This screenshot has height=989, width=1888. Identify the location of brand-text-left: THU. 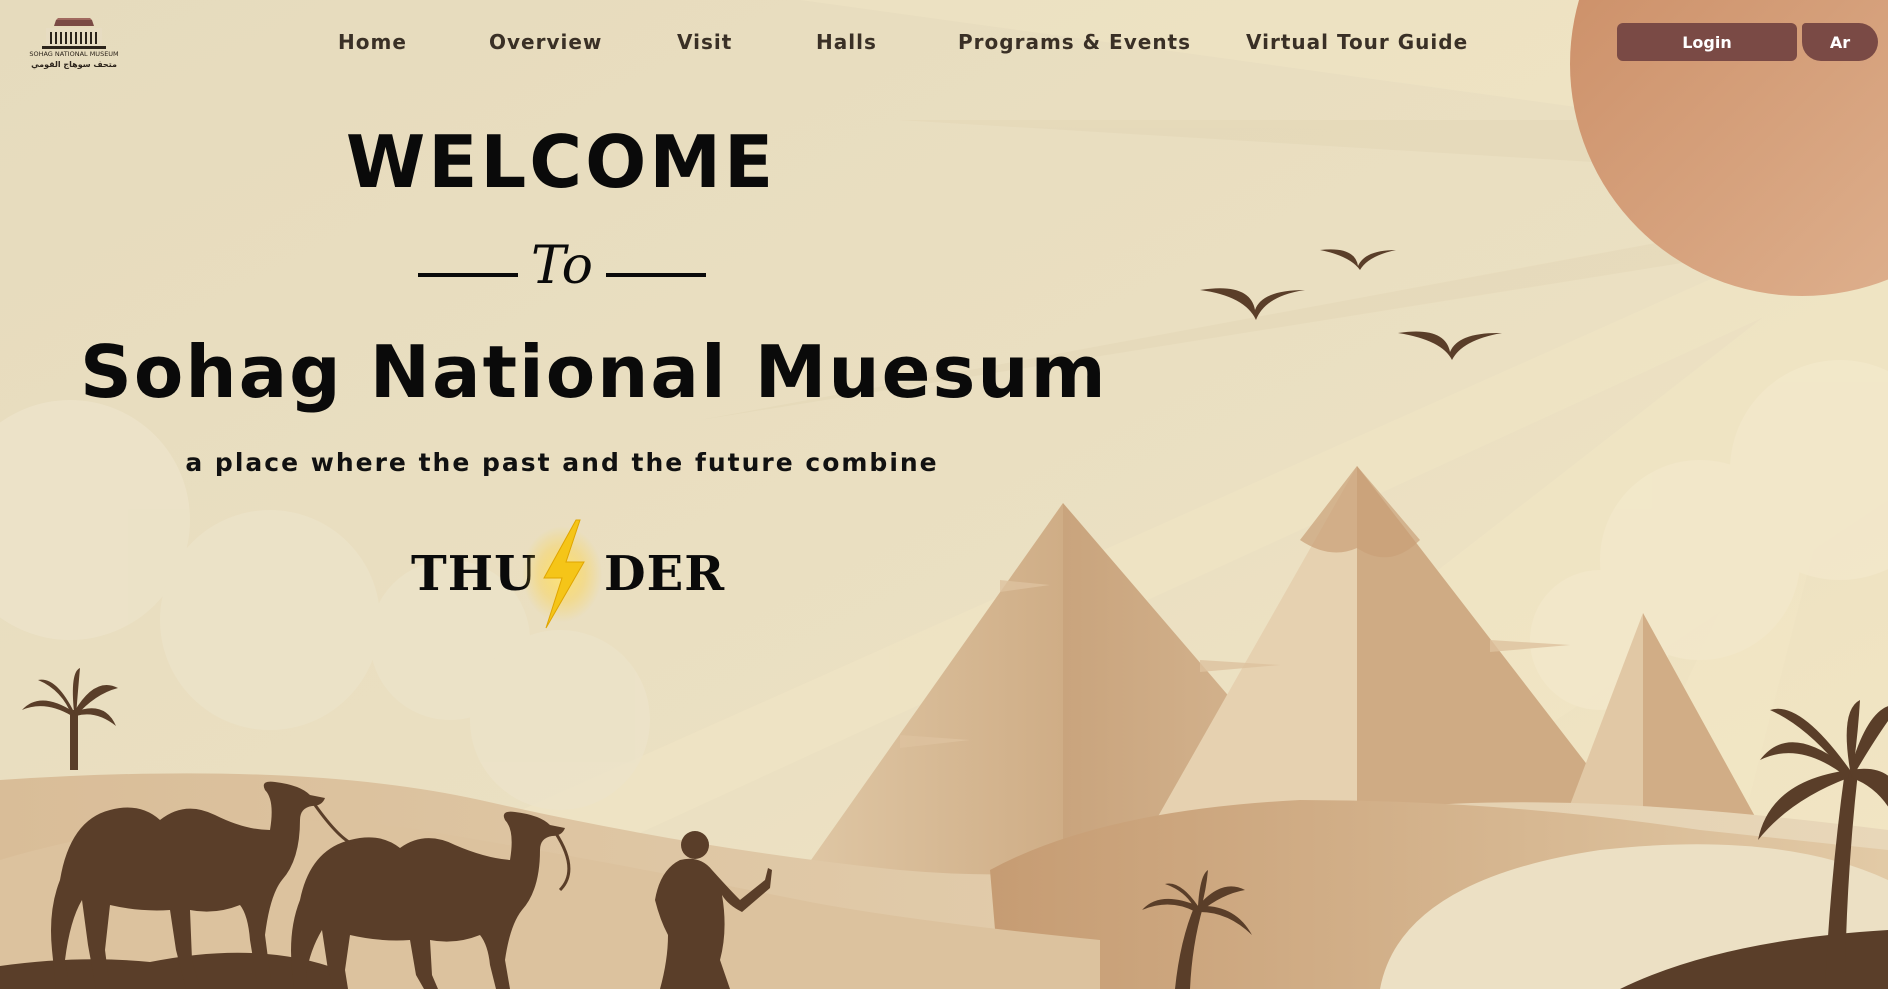
(474, 574).